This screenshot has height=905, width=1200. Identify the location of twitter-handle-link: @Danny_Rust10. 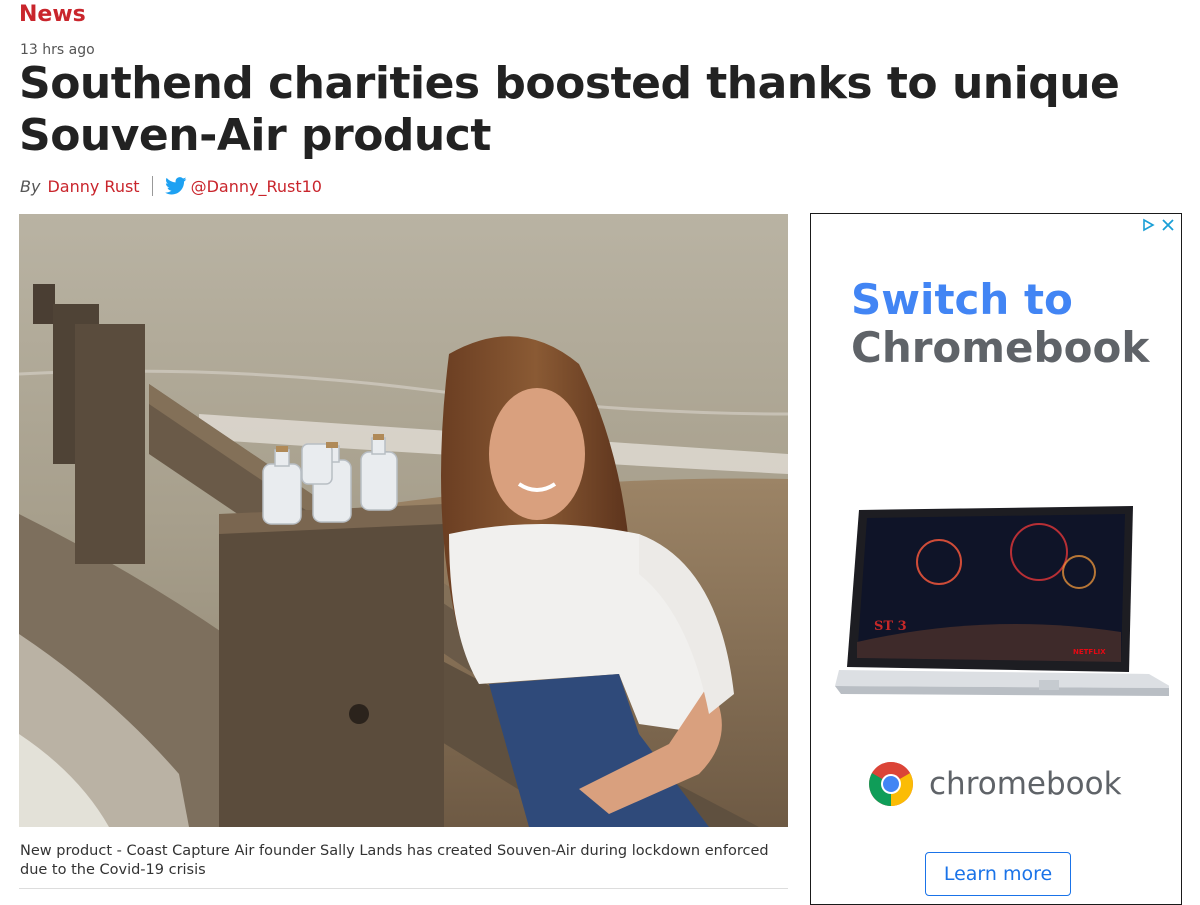
(256, 186).